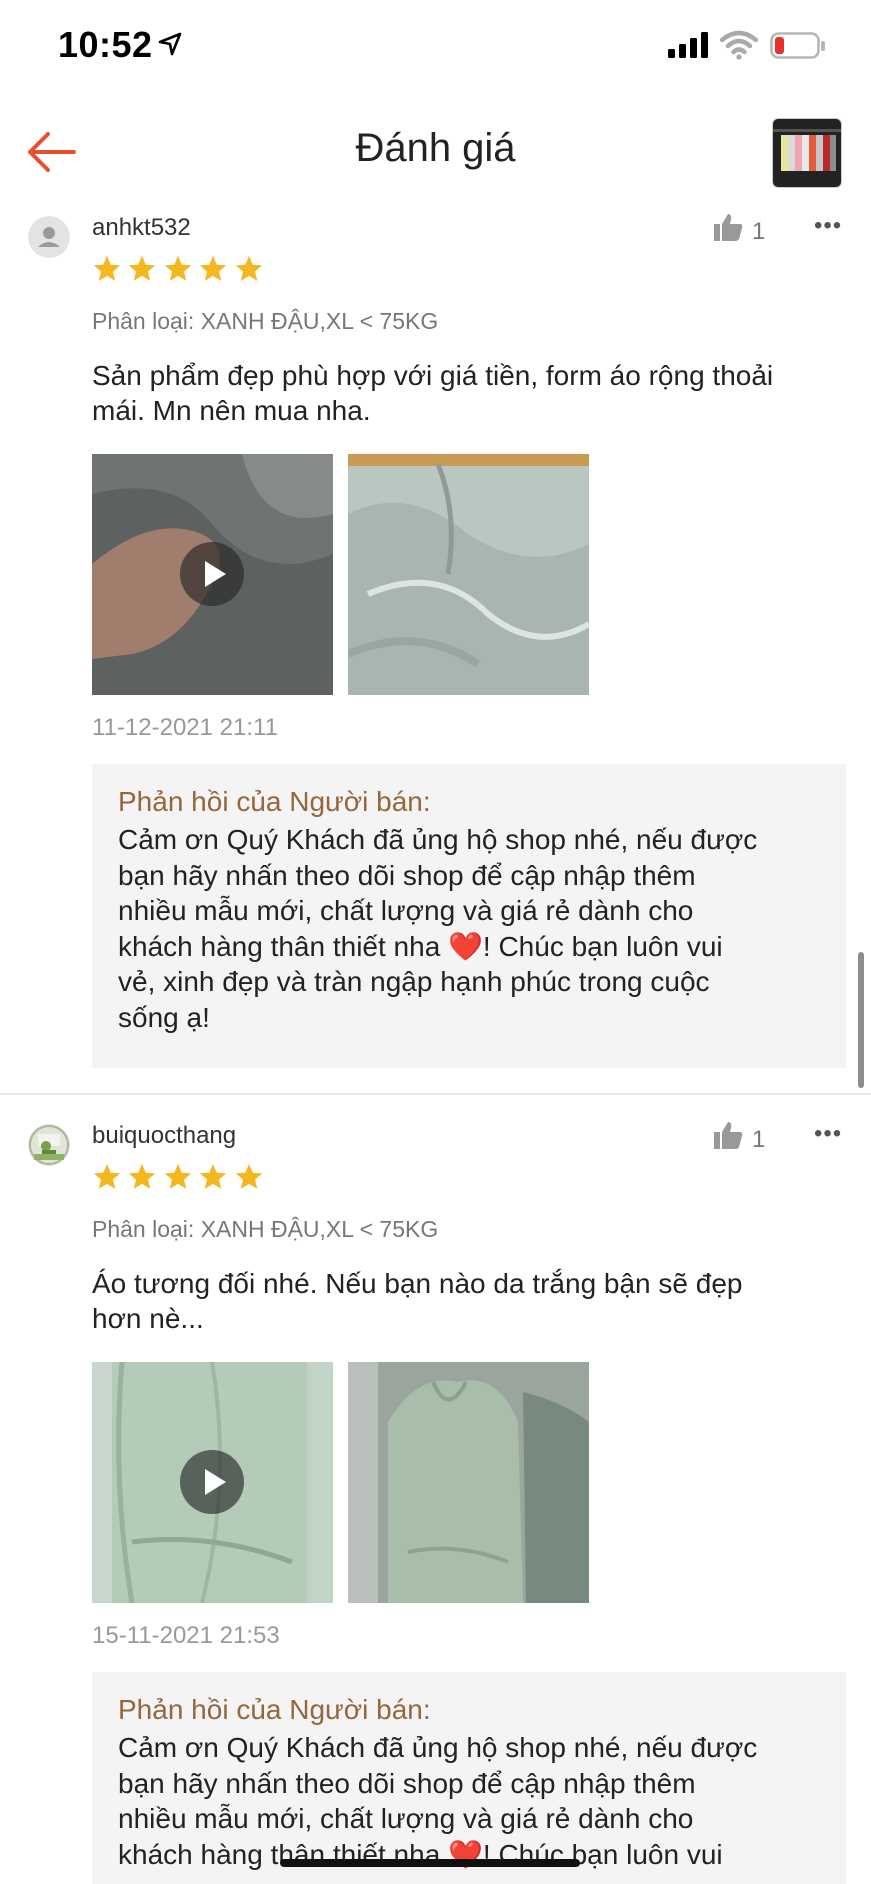 The width and height of the screenshot is (871, 1884). I want to click on avatar, so click(49, 1145).